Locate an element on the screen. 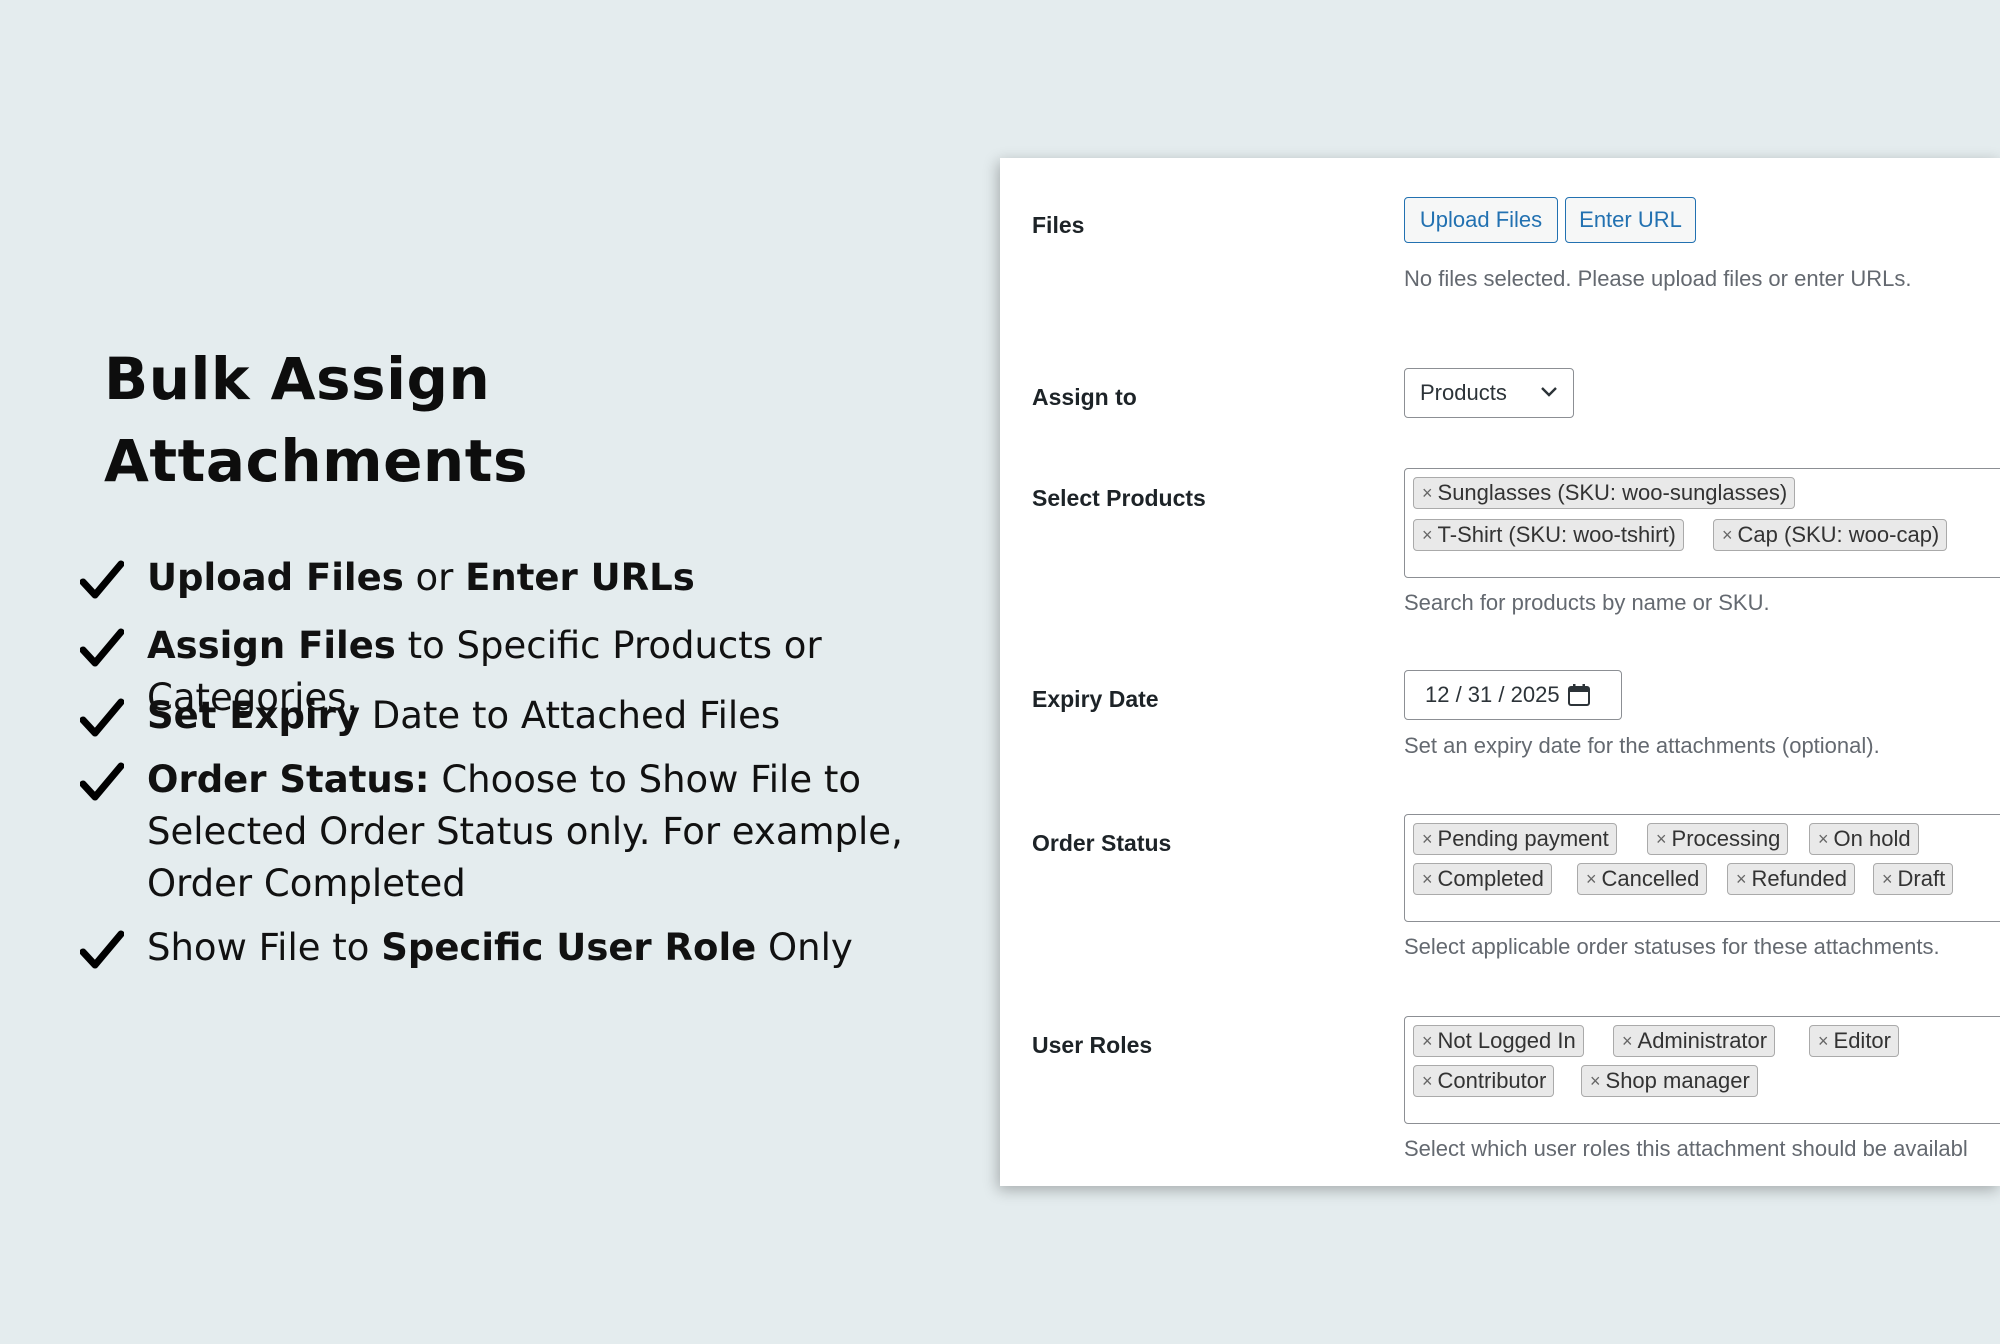 The height and width of the screenshot is (1344, 2000). expiry-date-input: 12 / 31 / 2025 is located at coordinates (1513, 695).